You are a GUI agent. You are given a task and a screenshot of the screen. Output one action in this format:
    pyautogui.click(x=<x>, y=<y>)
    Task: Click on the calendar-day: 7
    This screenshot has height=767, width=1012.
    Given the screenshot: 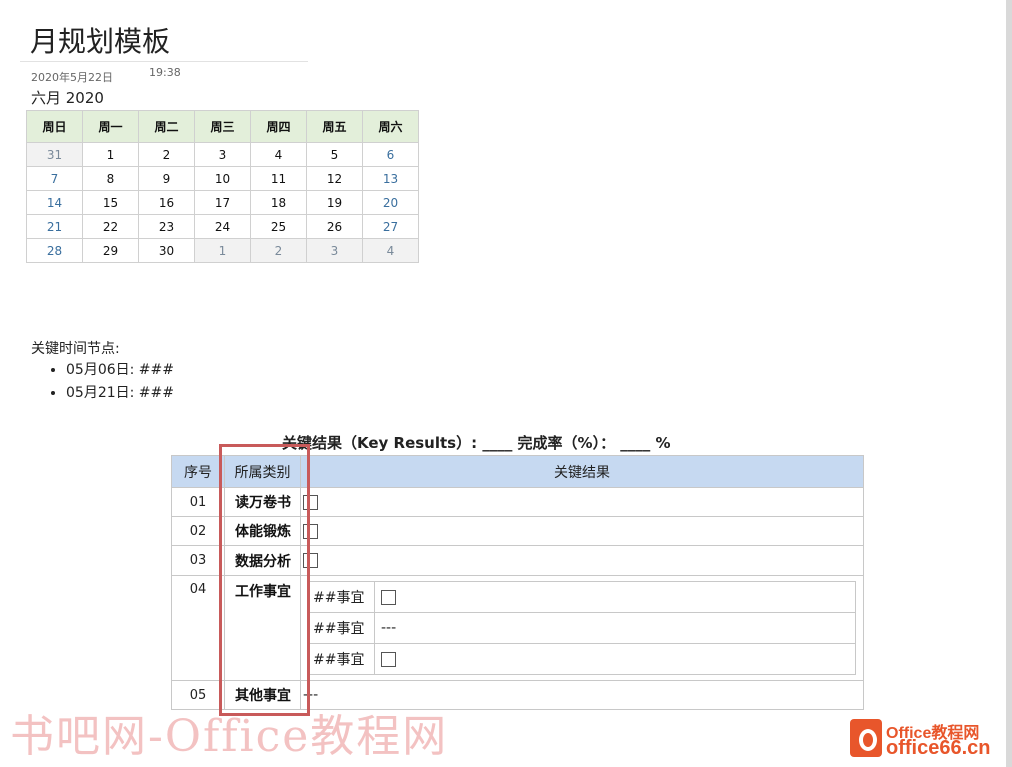 What is the action you would take?
    pyautogui.click(x=54, y=178)
    